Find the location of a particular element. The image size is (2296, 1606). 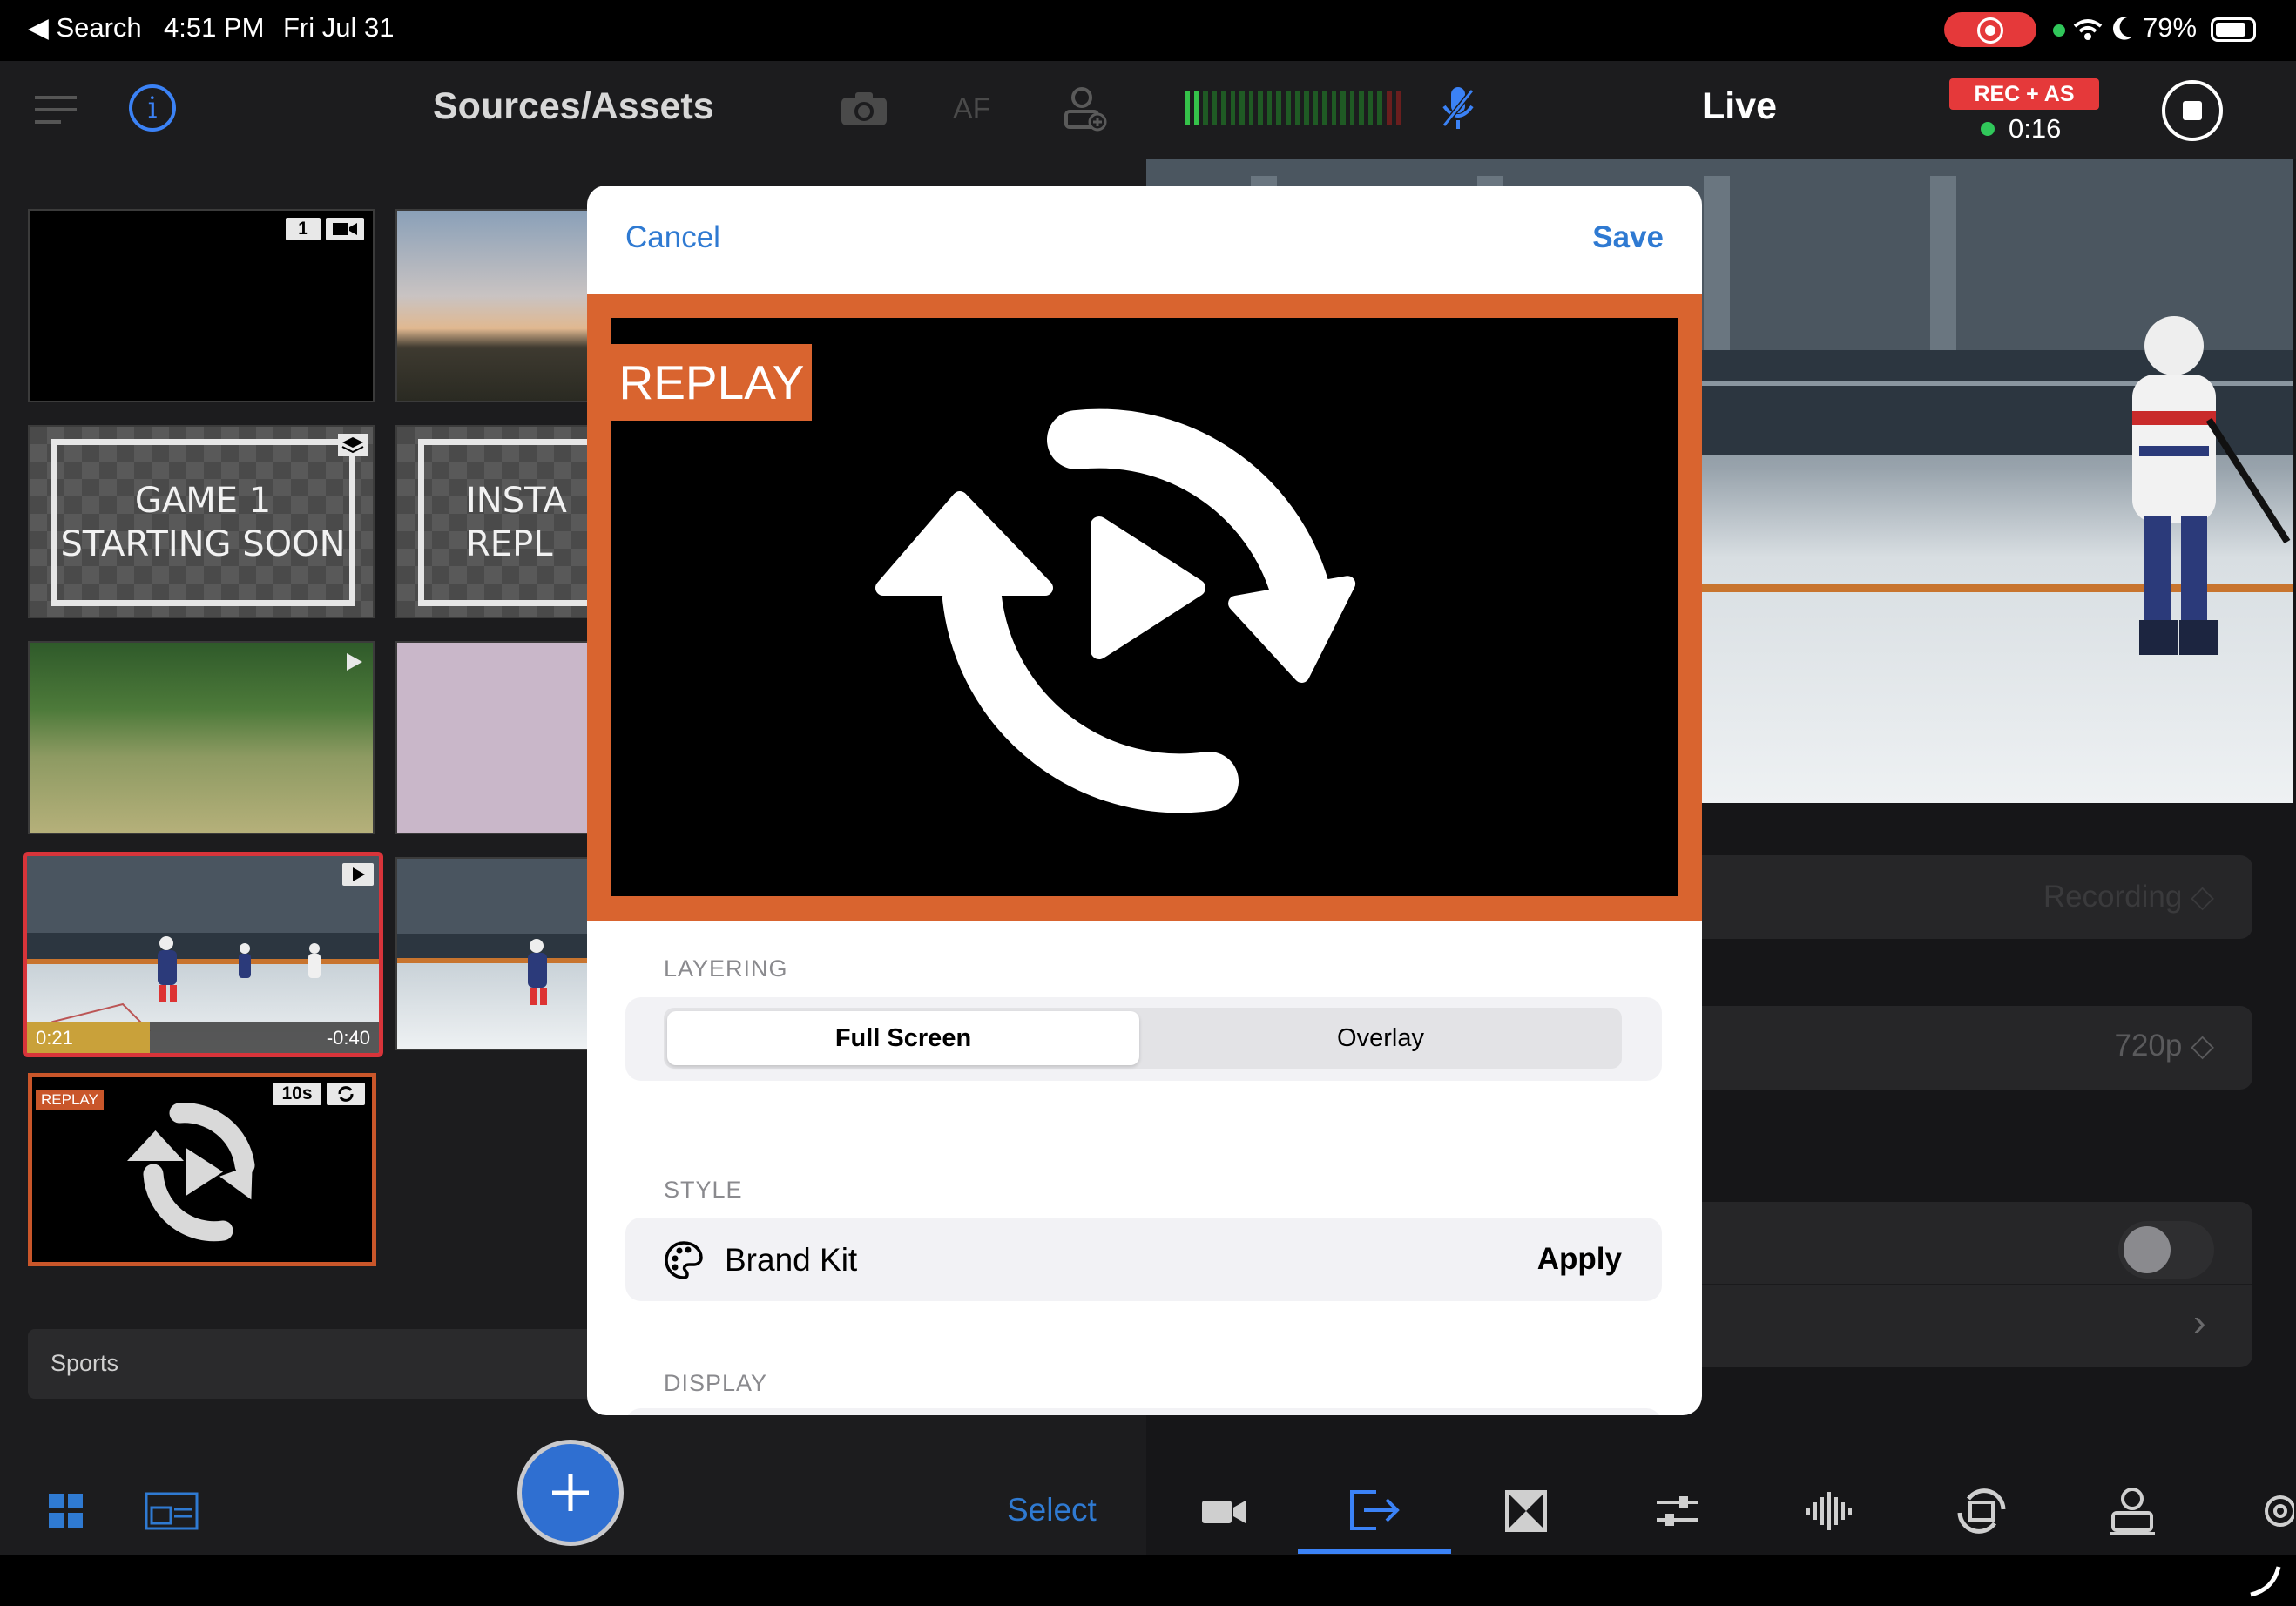

clip-elapsed: 0:21 is located at coordinates (55, 1038).